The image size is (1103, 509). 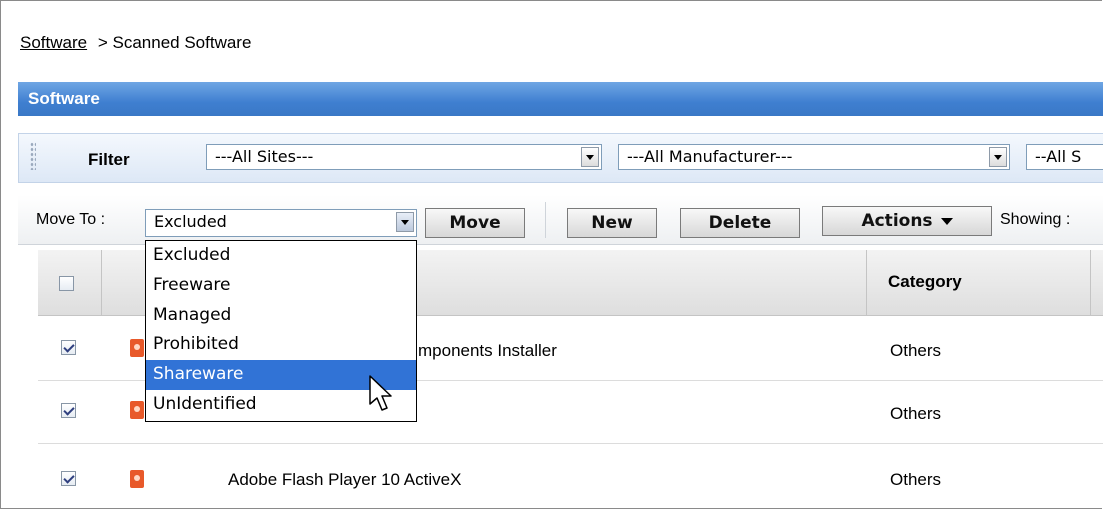 I want to click on filter-label: Filter, so click(x=109, y=159).